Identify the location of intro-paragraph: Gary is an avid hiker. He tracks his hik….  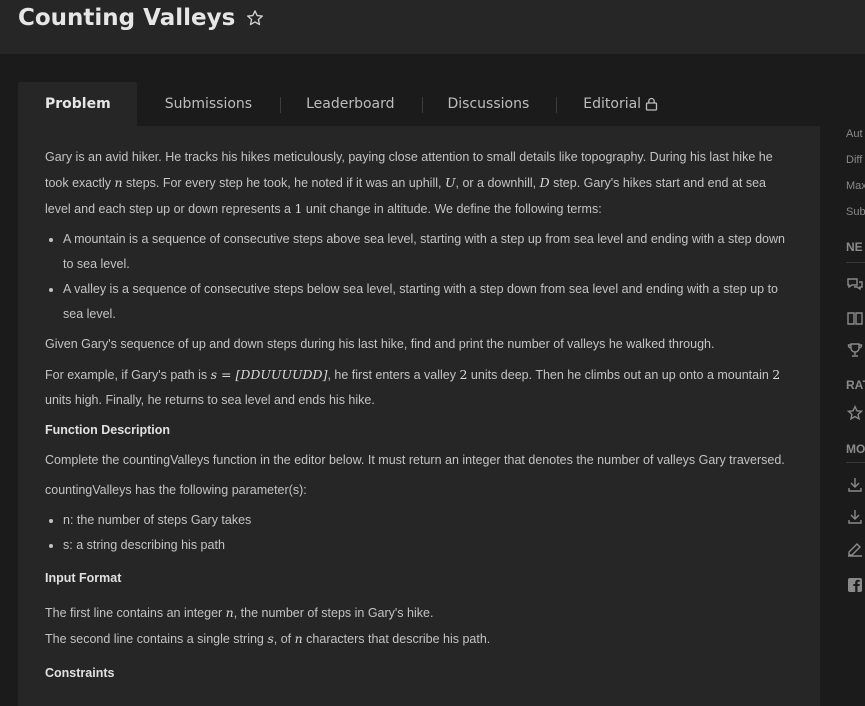
(420, 183).